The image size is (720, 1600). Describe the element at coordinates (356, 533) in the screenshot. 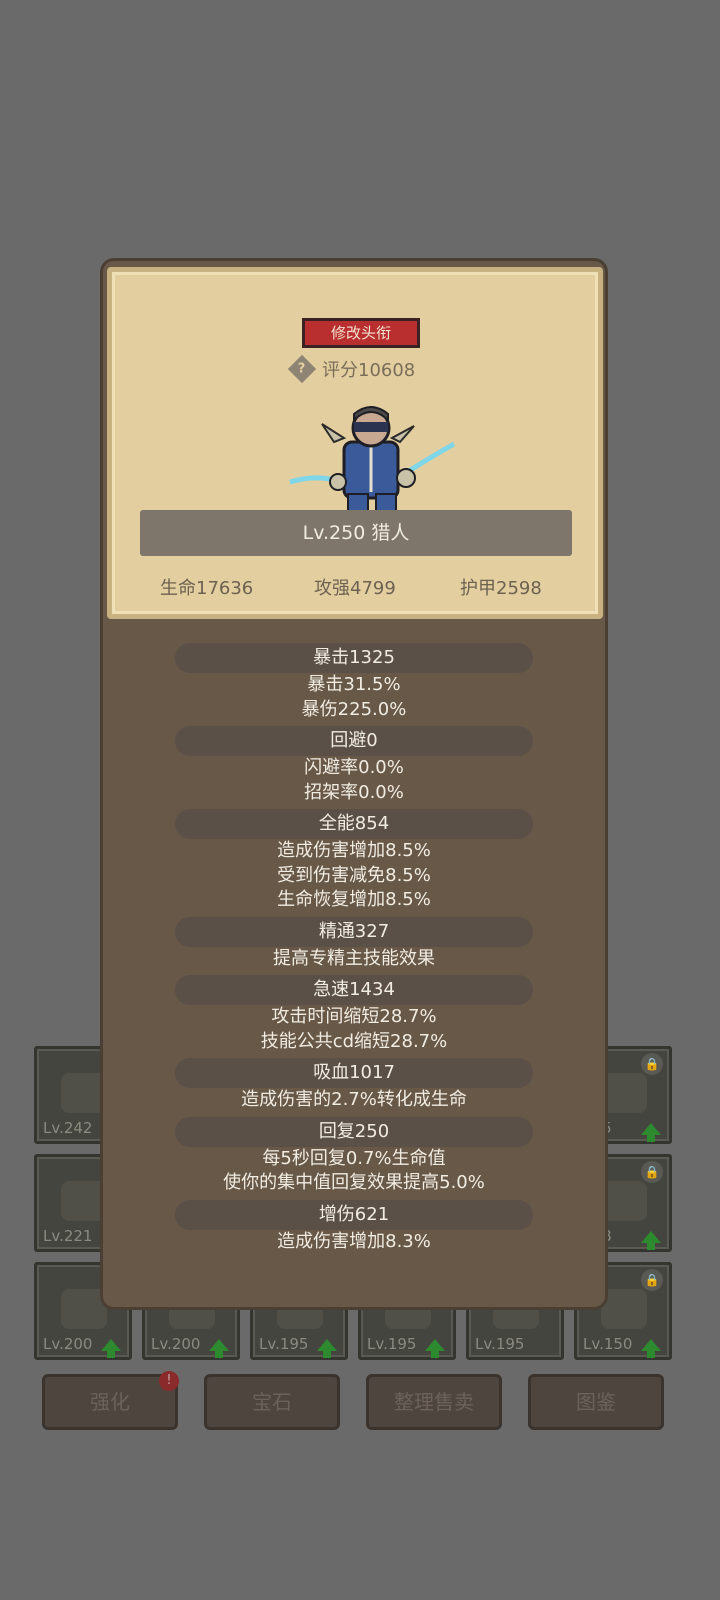

I see `level-class-bar: Lv.250 猎人` at that location.